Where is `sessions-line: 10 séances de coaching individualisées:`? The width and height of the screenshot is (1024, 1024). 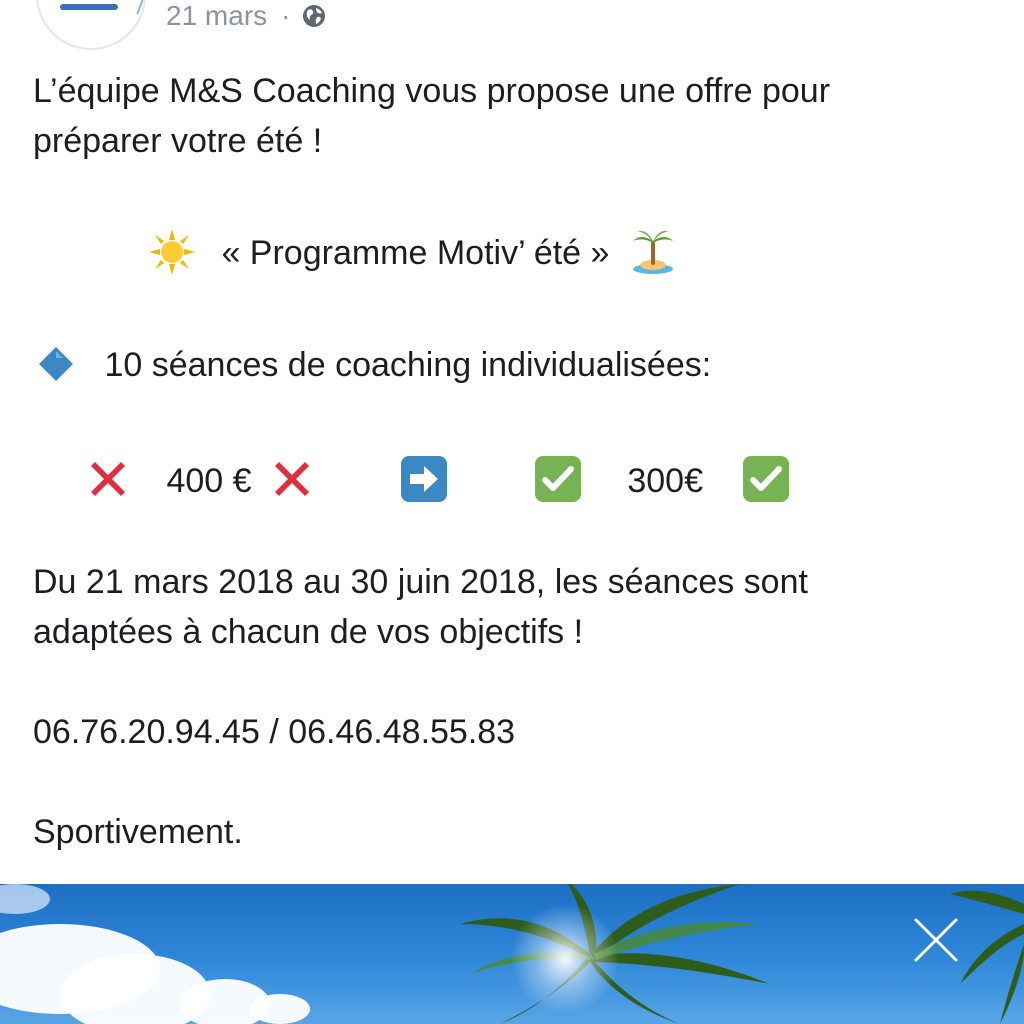 sessions-line: 10 séances de coaching individualisées: is located at coordinates (374, 365).